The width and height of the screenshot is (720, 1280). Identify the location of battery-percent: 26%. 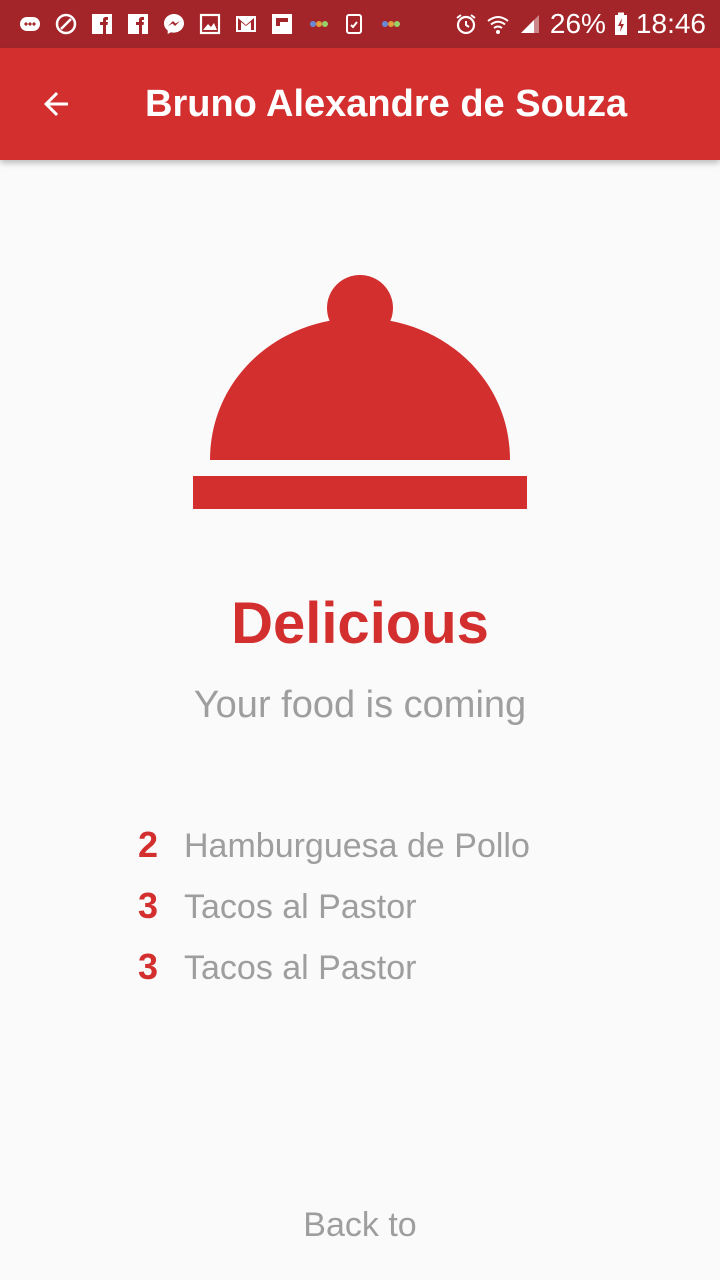
(577, 23).